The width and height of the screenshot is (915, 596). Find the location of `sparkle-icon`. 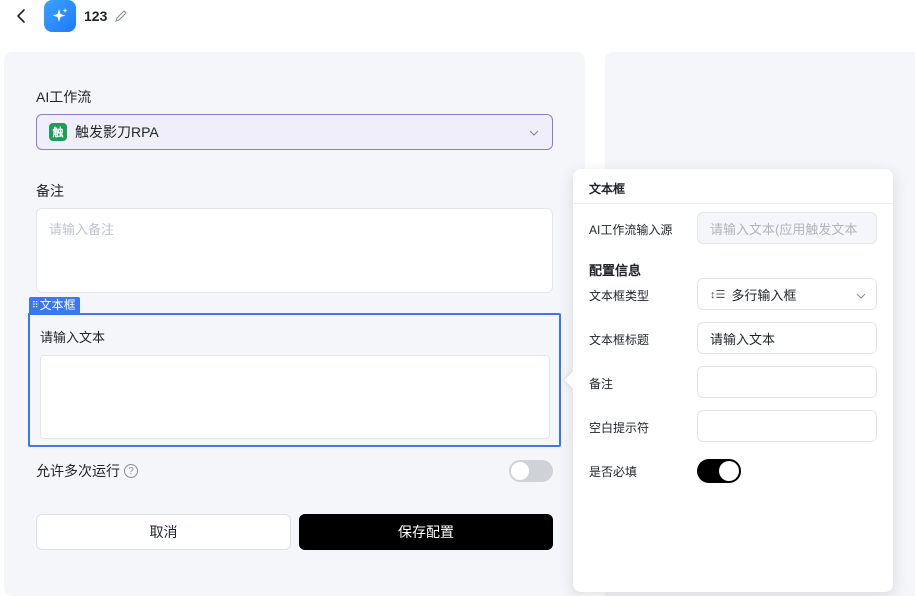

sparkle-icon is located at coordinates (60, 16).